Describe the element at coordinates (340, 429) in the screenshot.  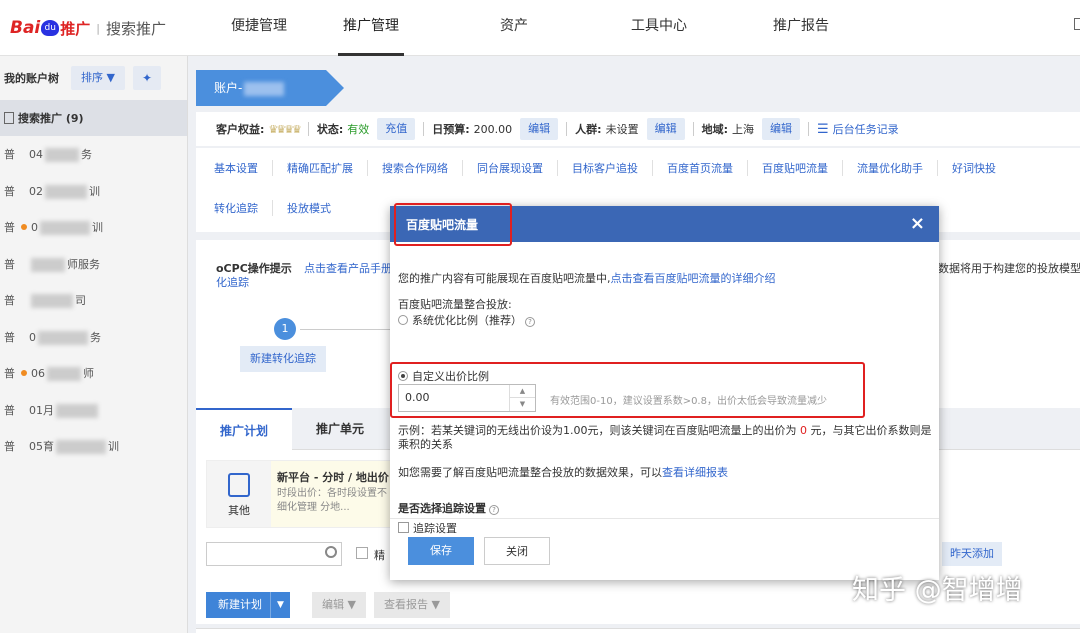
I see `tab-adgroup: 推广单元` at that location.